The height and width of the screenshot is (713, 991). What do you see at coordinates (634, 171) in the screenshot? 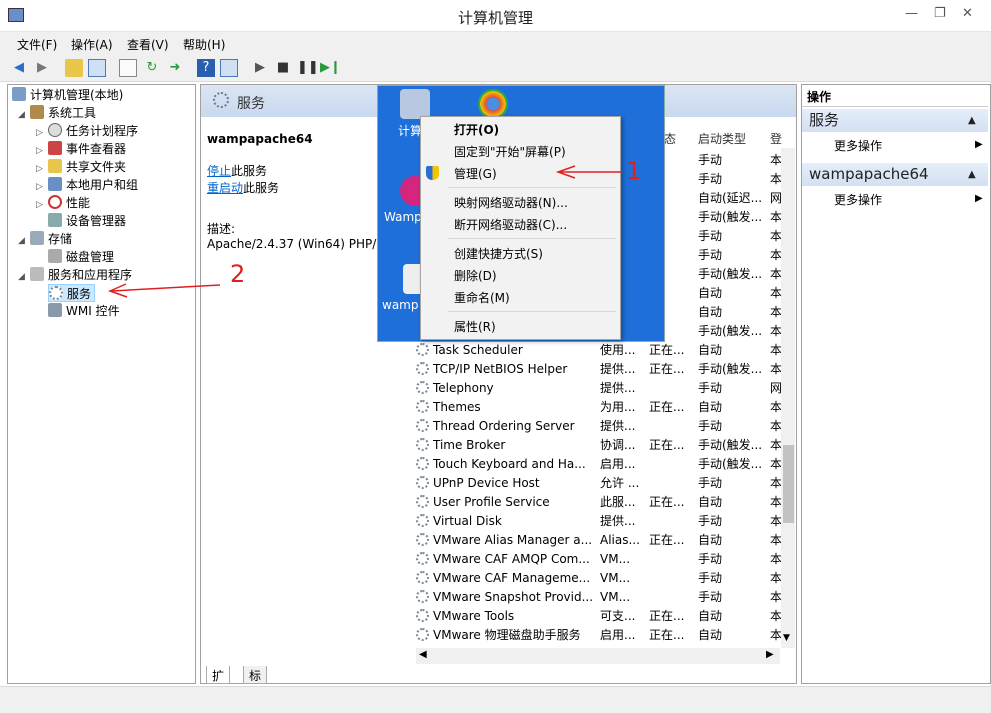
I see `annotation-number-1: 1` at bounding box center [634, 171].